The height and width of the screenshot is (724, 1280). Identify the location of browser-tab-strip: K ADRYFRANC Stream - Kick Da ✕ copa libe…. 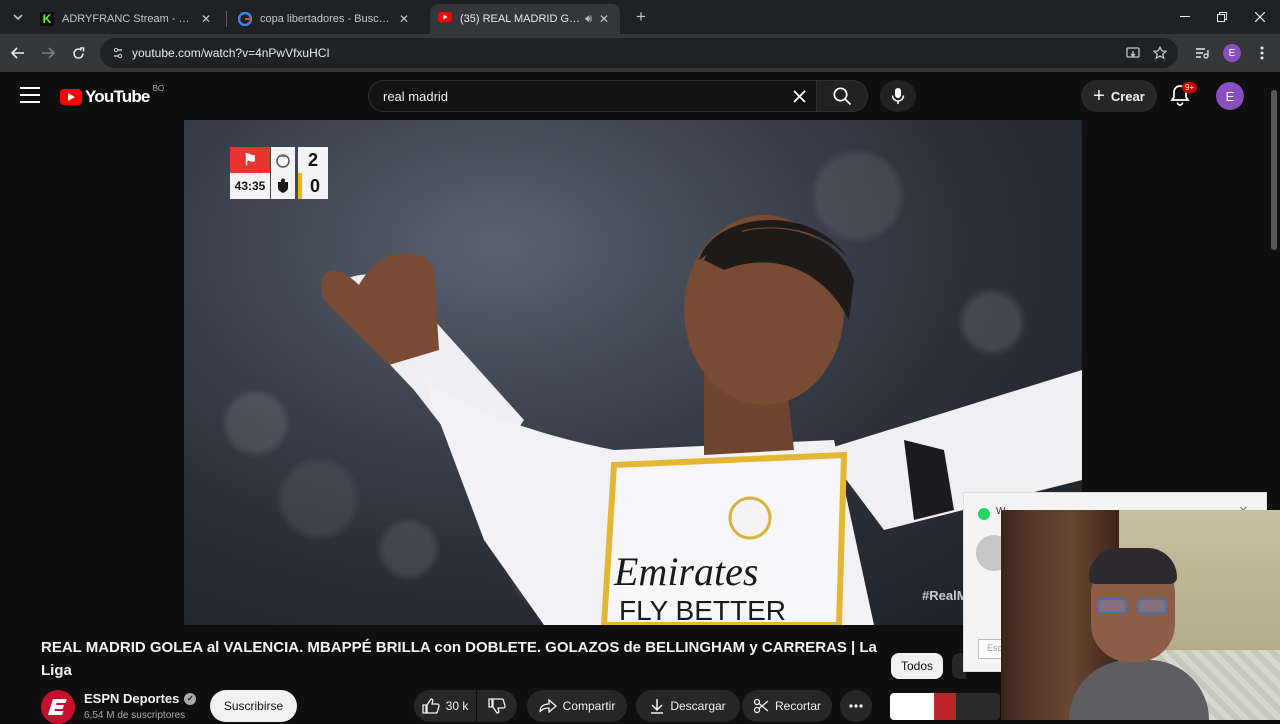
(640, 17).